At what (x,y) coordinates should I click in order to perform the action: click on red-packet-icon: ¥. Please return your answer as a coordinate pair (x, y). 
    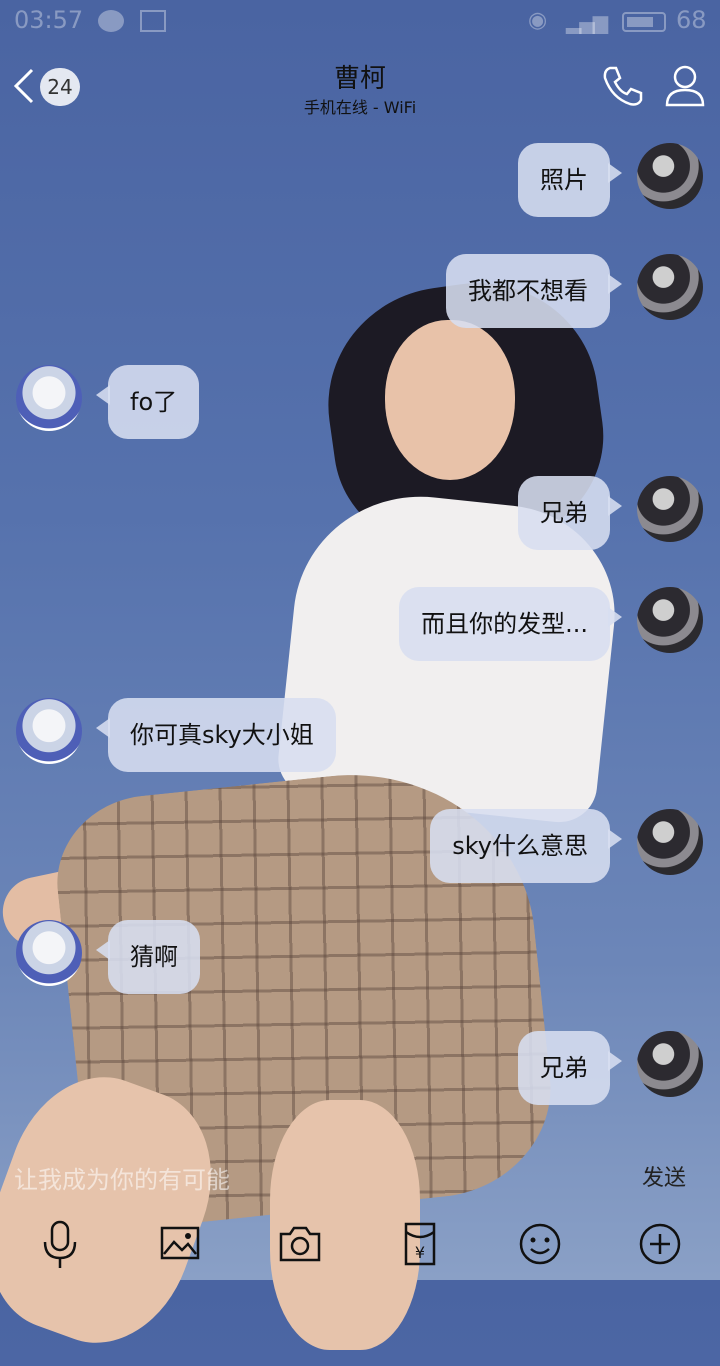
    Looking at the image, I should click on (420, 1244).